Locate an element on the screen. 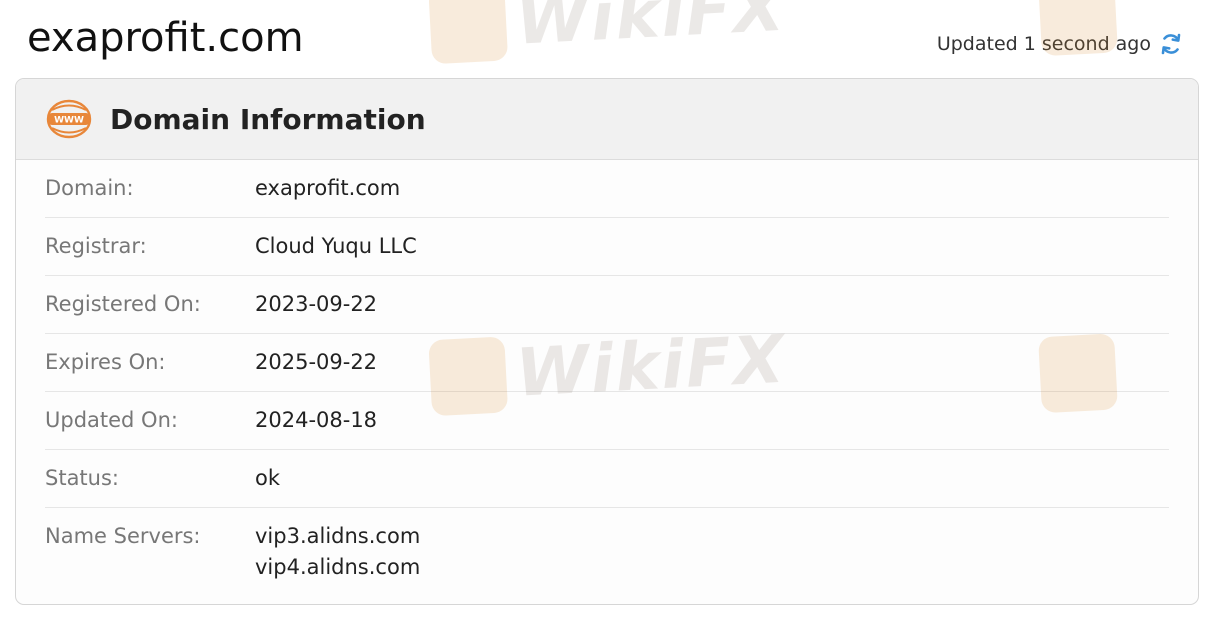 This screenshot has width=1219, height=619. row-label: Registered On: is located at coordinates (123, 304).